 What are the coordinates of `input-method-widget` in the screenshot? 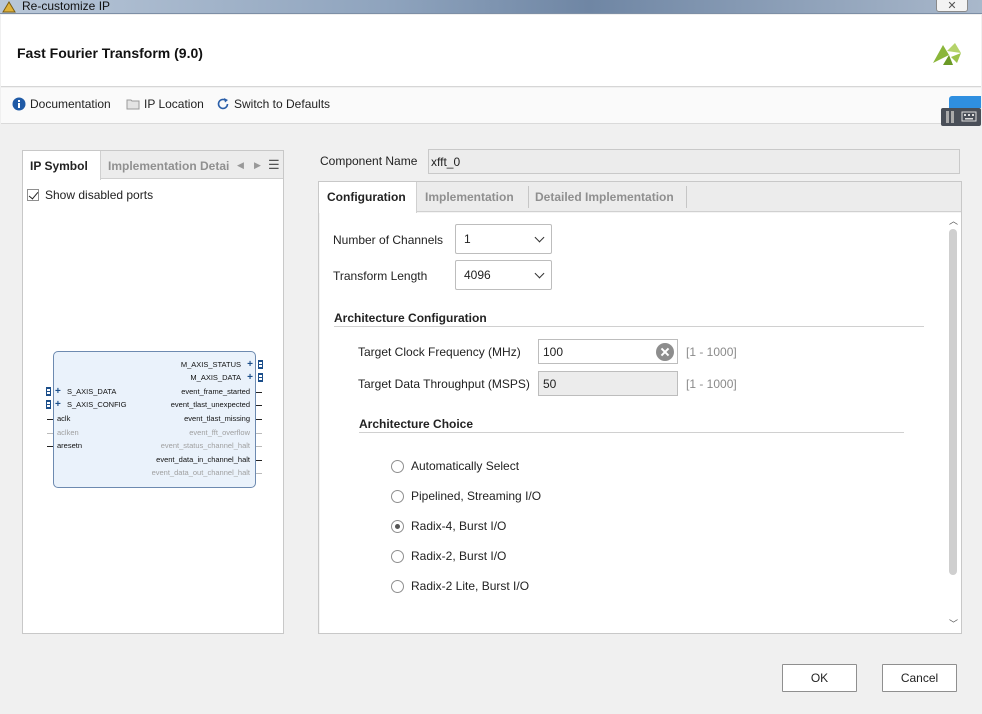 It's located at (961, 113).